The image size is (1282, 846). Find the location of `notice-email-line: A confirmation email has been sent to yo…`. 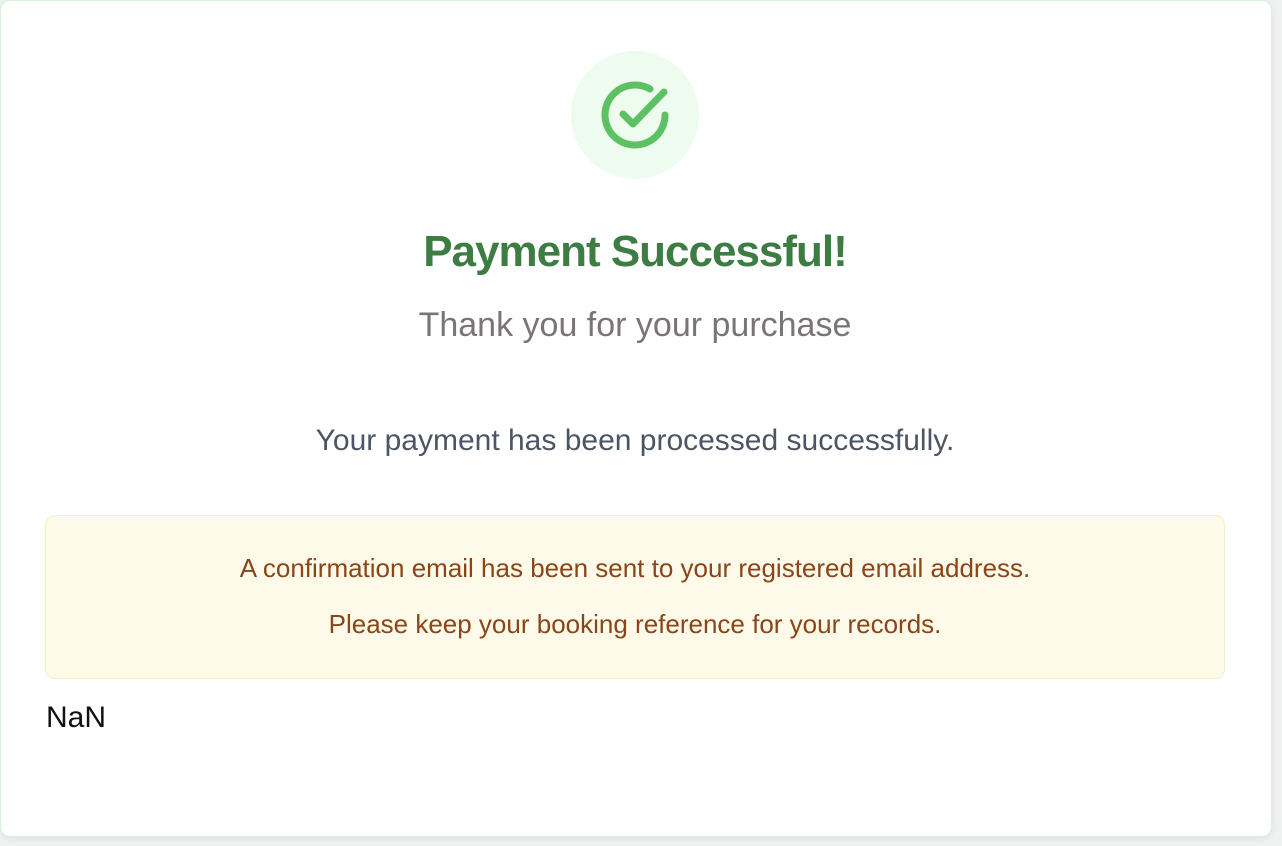

notice-email-line: A confirmation email has been sent to yo… is located at coordinates (635, 568).